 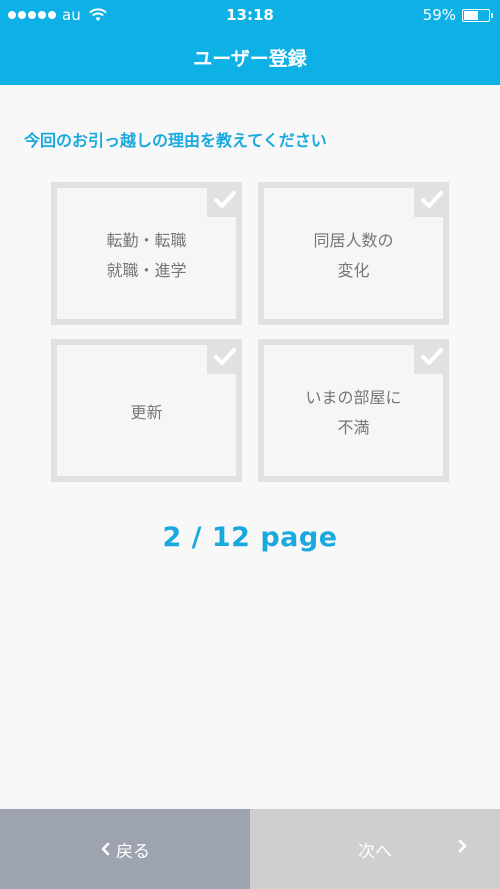 What do you see at coordinates (250, 15) in the screenshot?
I see `status-bar: au 13:18 59%` at bounding box center [250, 15].